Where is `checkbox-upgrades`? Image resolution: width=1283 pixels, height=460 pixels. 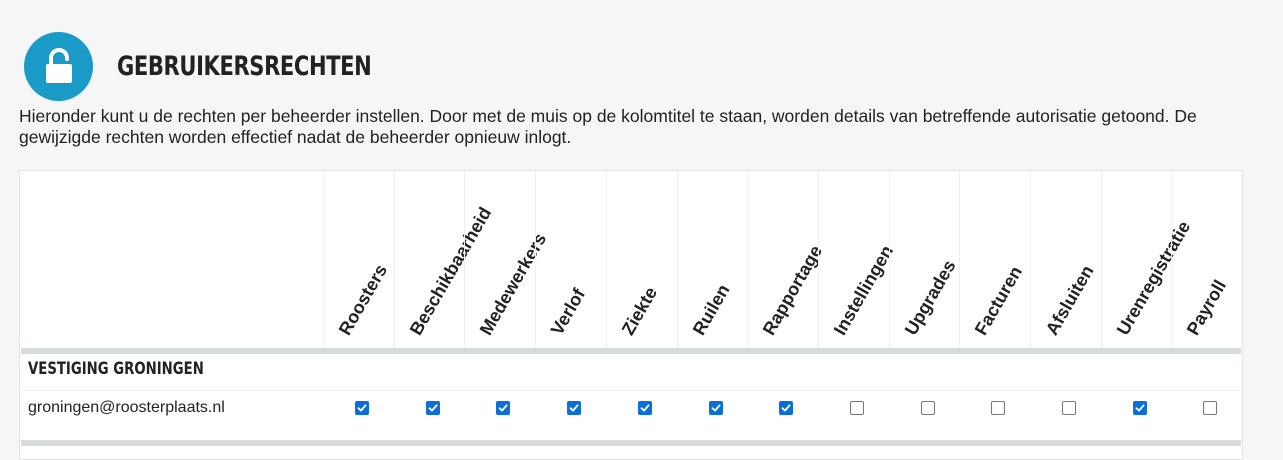 checkbox-upgrades is located at coordinates (927, 408).